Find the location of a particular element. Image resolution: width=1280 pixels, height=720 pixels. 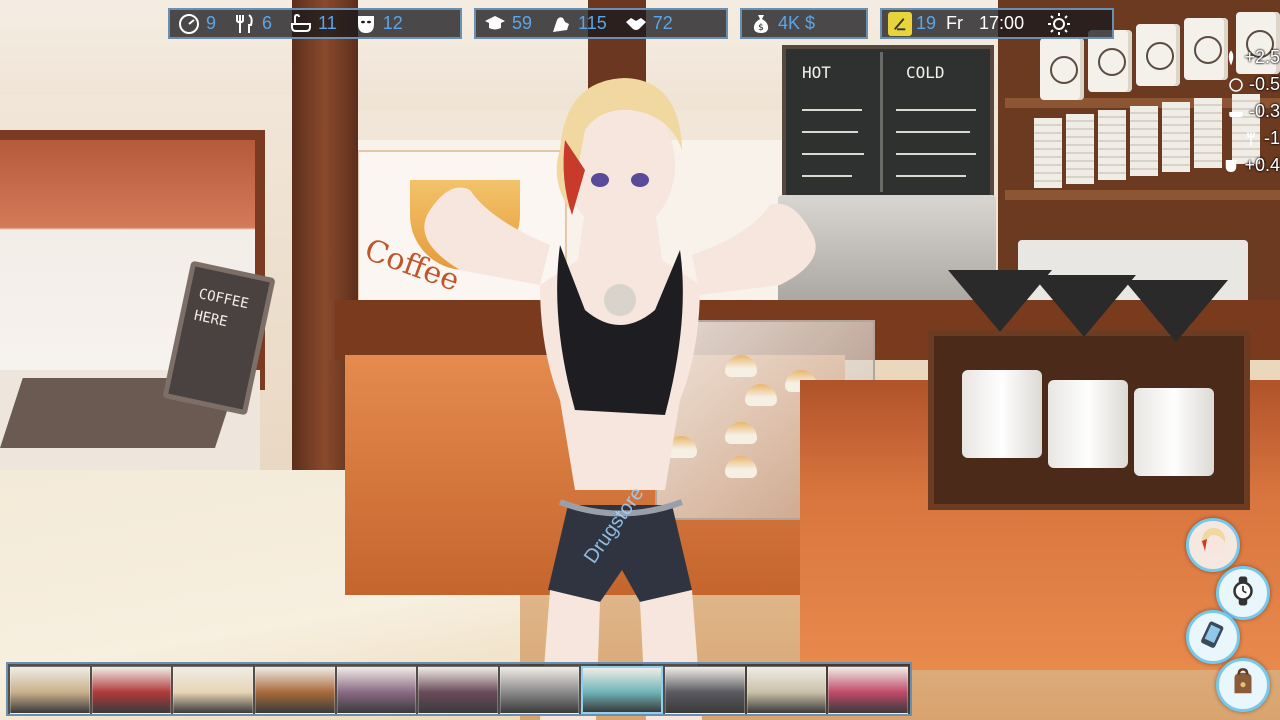

energy-gauge-icon is located at coordinates (189, 24).